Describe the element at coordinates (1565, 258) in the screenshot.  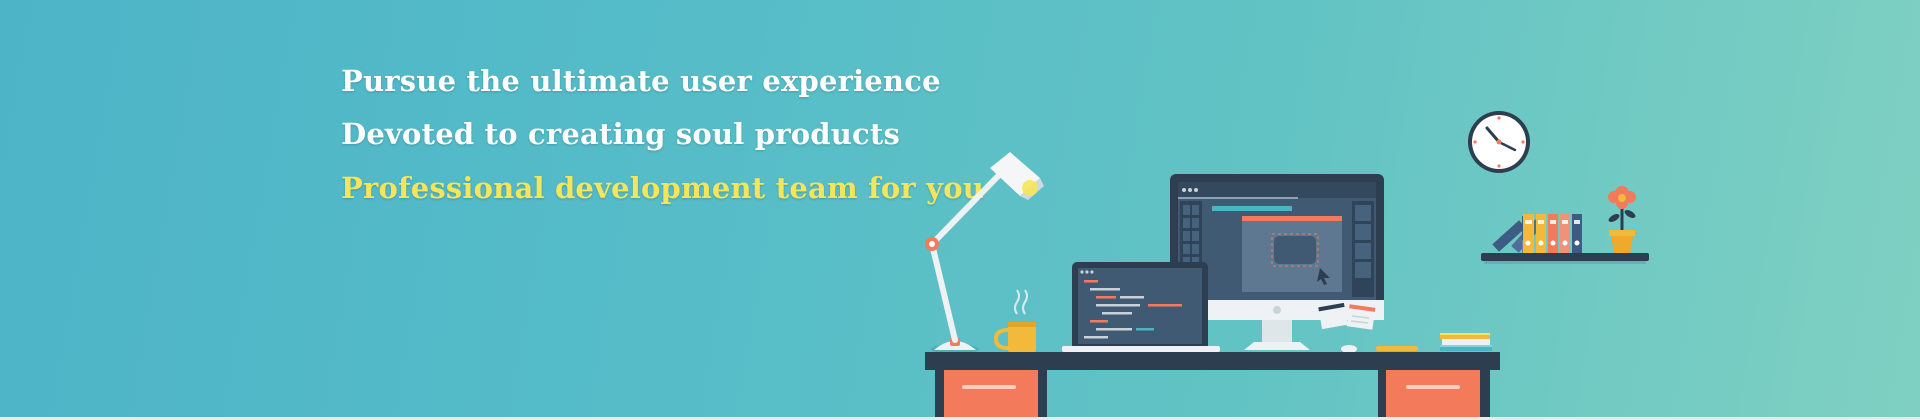
I see `wall-shelf` at that location.